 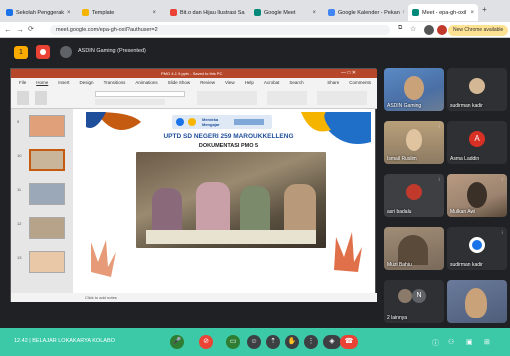 What do you see at coordinates (287, 98) in the screenshot?
I see `drawing-controls` at bounding box center [287, 98].